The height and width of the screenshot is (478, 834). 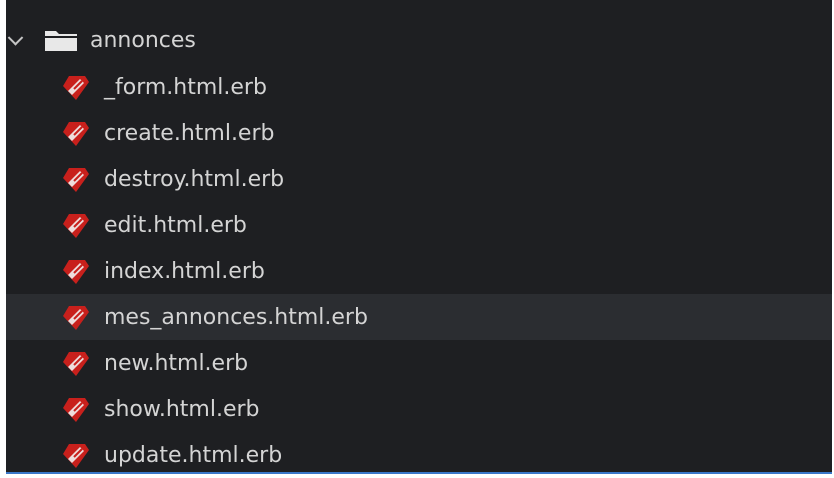 What do you see at coordinates (176, 363) in the screenshot?
I see `file-label: new.html.erb` at bounding box center [176, 363].